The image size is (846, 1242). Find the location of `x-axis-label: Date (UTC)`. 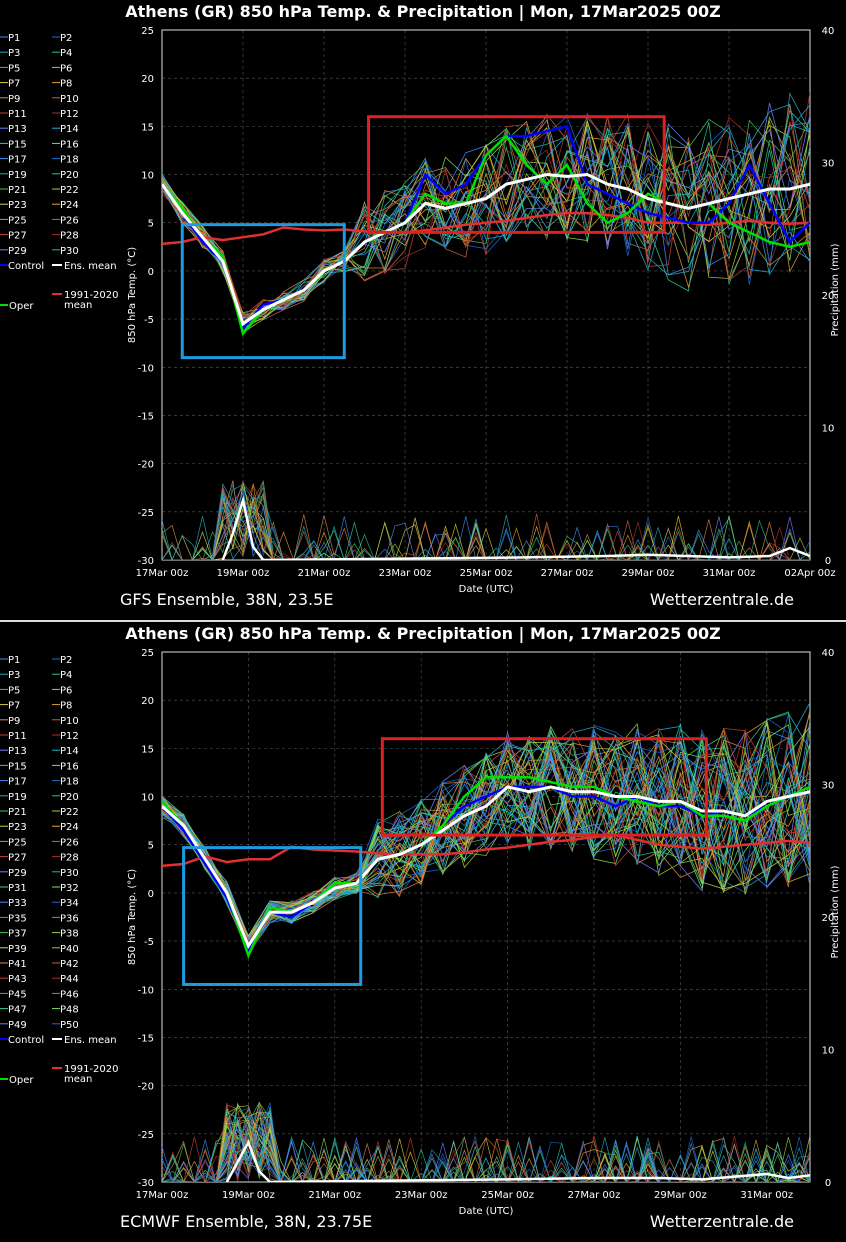

x-axis-label: Date (UTC) is located at coordinates (486, 589).